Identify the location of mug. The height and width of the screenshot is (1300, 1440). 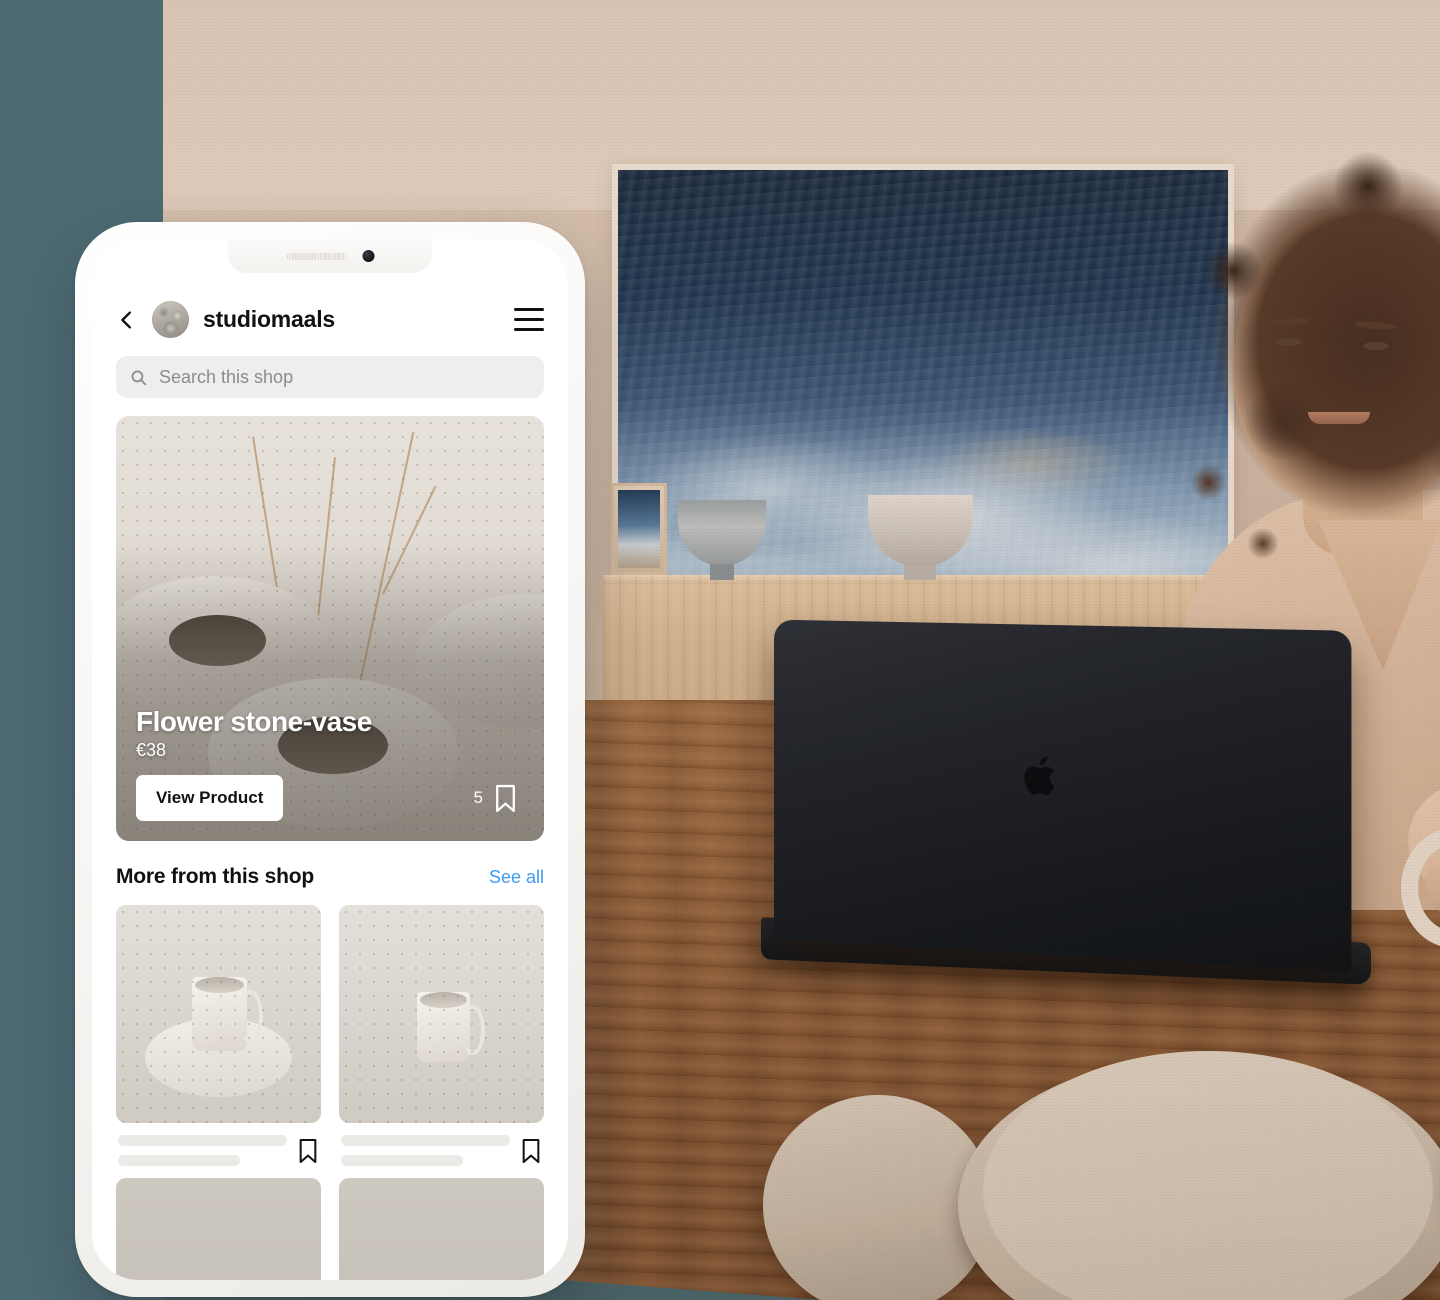
(451, 1027).